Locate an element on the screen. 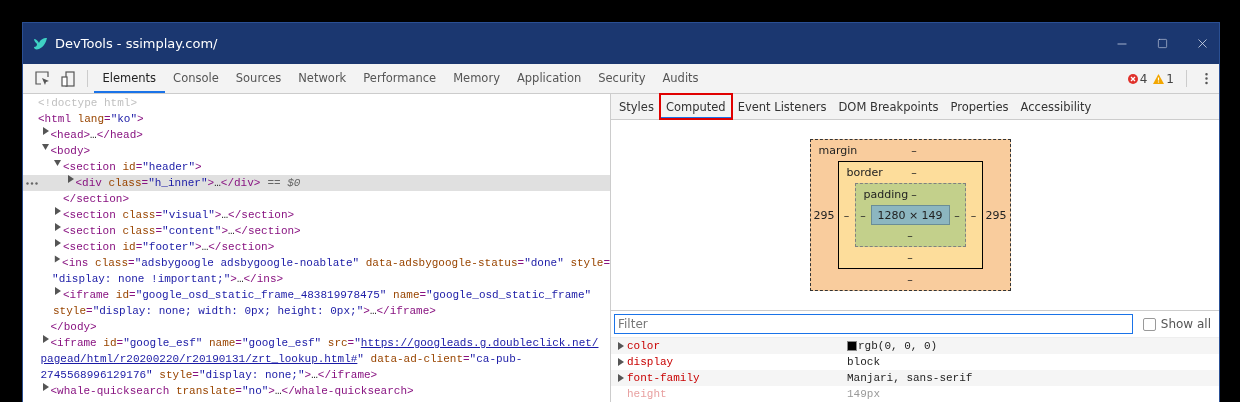  code-line: <html lang="ko"> is located at coordinates (91, 119).